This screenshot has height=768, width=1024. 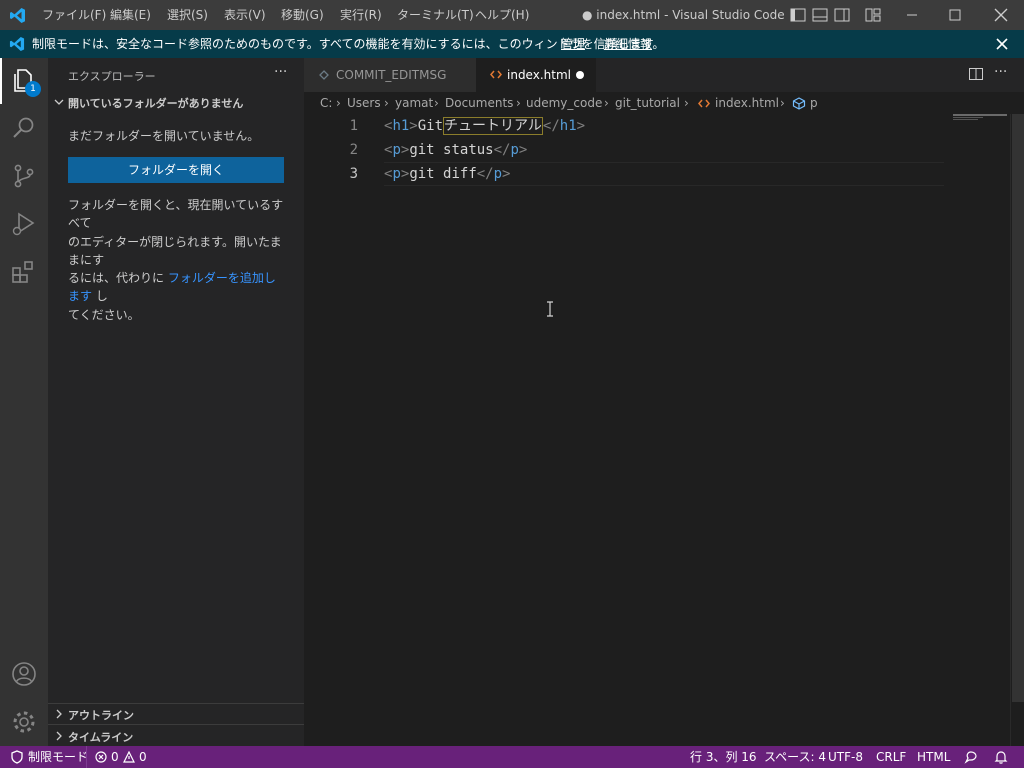 I want to click on no-folder-message: まだフォルダーを開いていません。, so click(x=164, y=136).